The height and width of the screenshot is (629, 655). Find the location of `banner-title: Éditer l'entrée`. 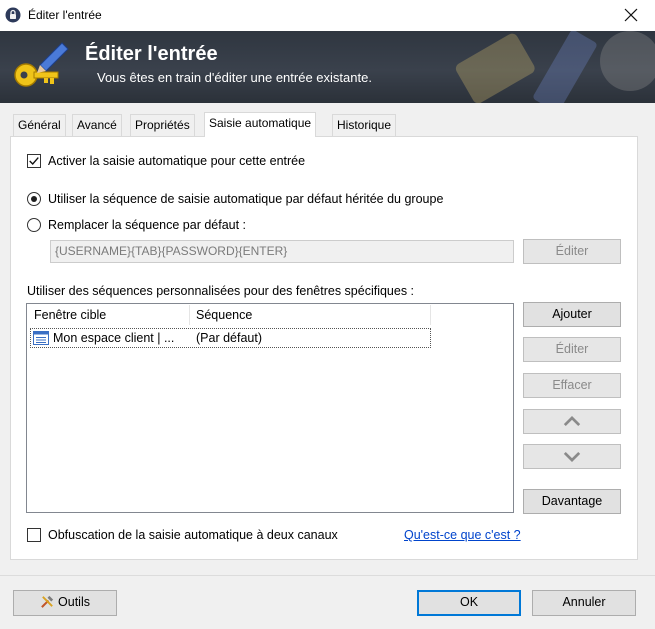

banner-title: Éditer l'entrée is located at coordinates (151, 54).